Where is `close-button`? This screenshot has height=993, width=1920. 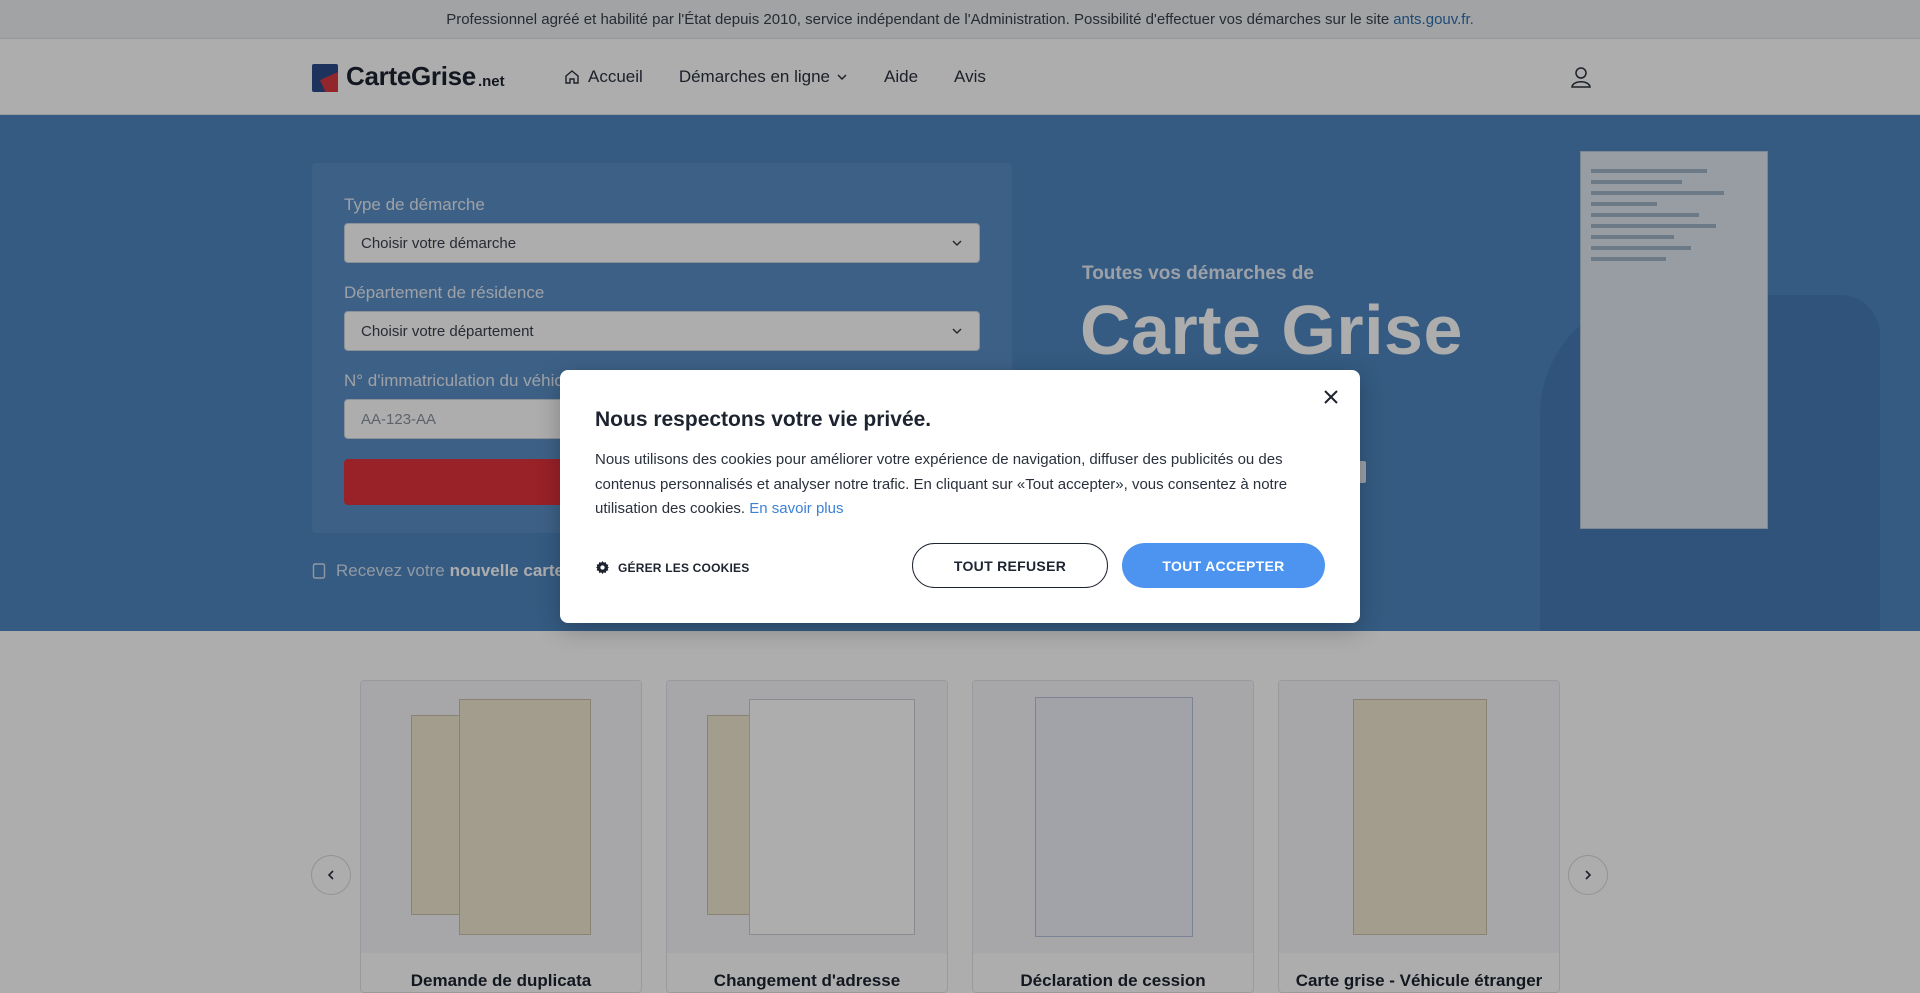 close-button is located at coordinates (1331, 397).